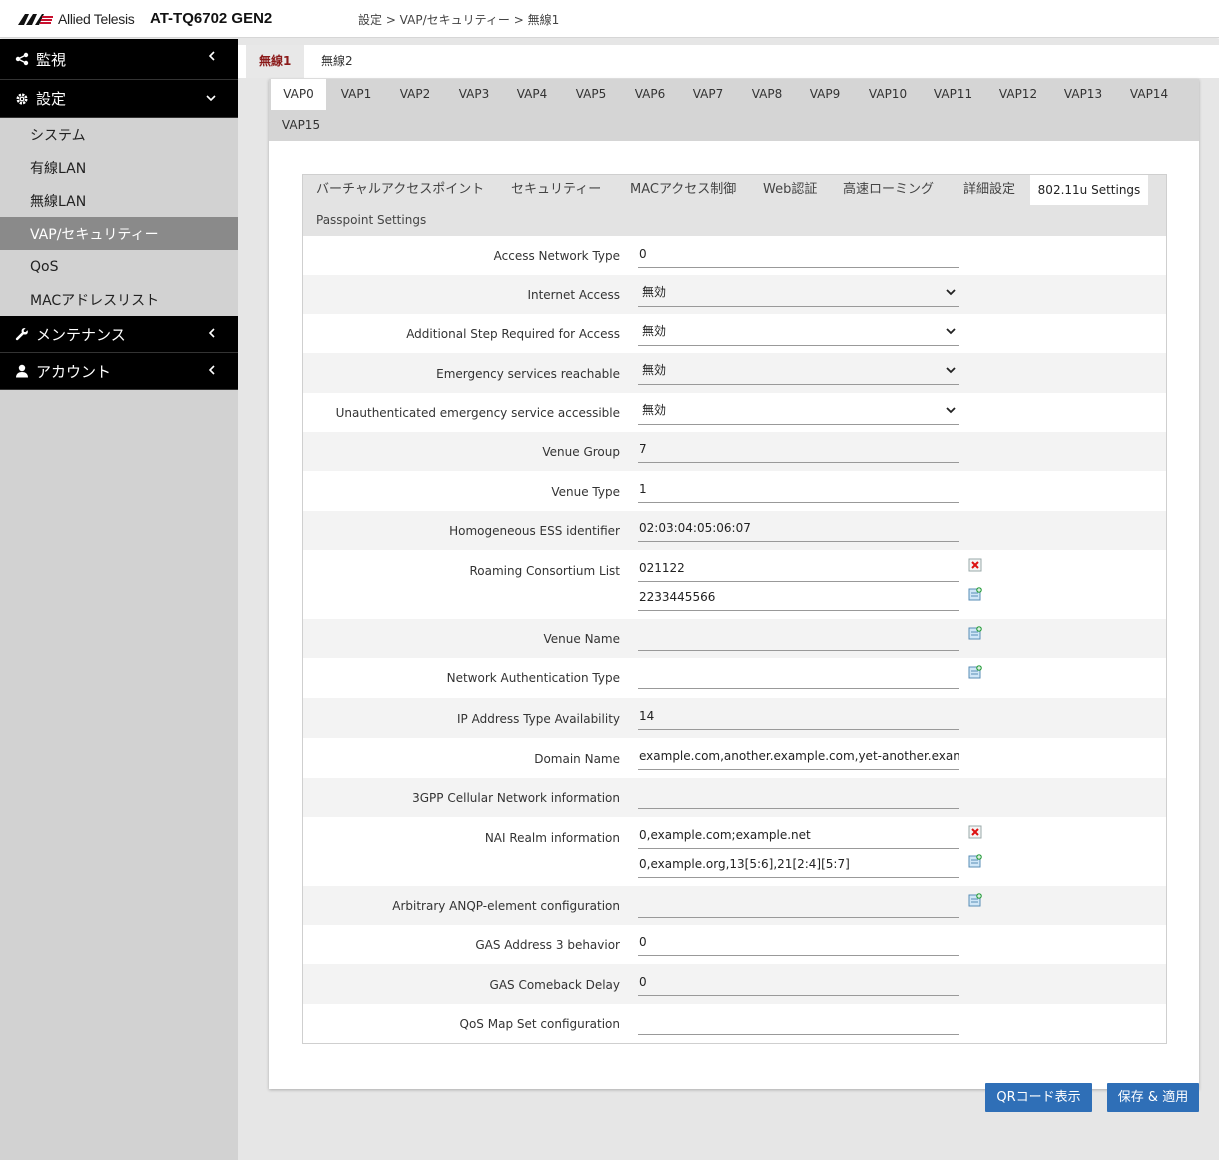 The image size is (1219, 1160). What do you see at coordinates (119, 134) in the screenshot?
I see `sidebar-item-system: システム` at bounding box center [119, 134].